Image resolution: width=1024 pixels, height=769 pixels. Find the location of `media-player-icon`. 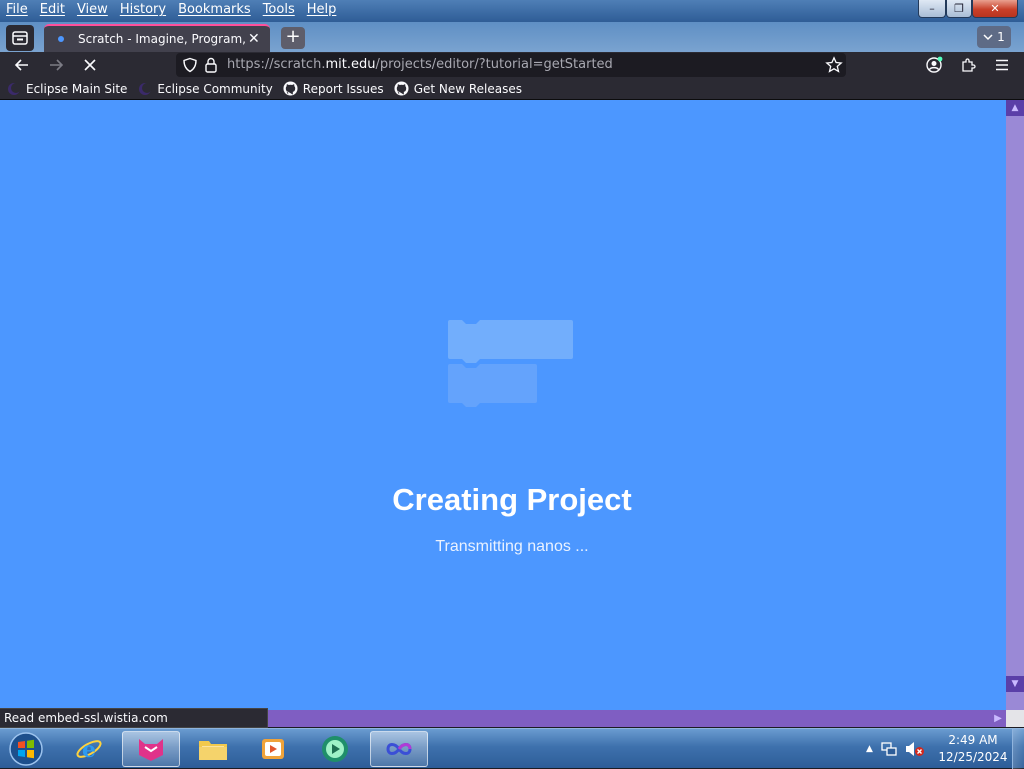

media-player-icon is located at coordinates (273, 749).